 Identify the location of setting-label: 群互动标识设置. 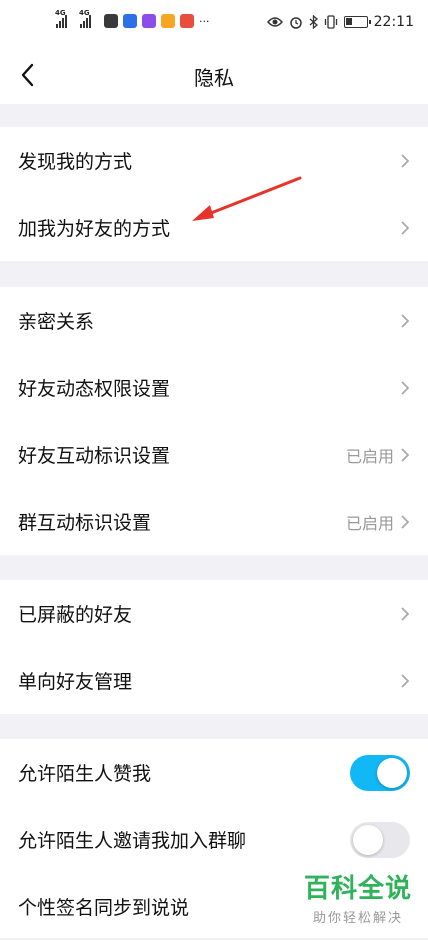
(85, 523).